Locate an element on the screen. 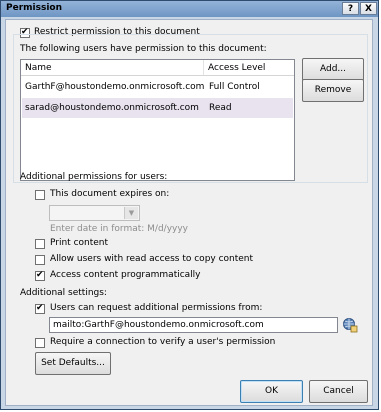 This screenshot has width=381, height=412. user-name-cell: GarthF@houstondemo.onmicrosoft.com is located at coordinates (115, 87).